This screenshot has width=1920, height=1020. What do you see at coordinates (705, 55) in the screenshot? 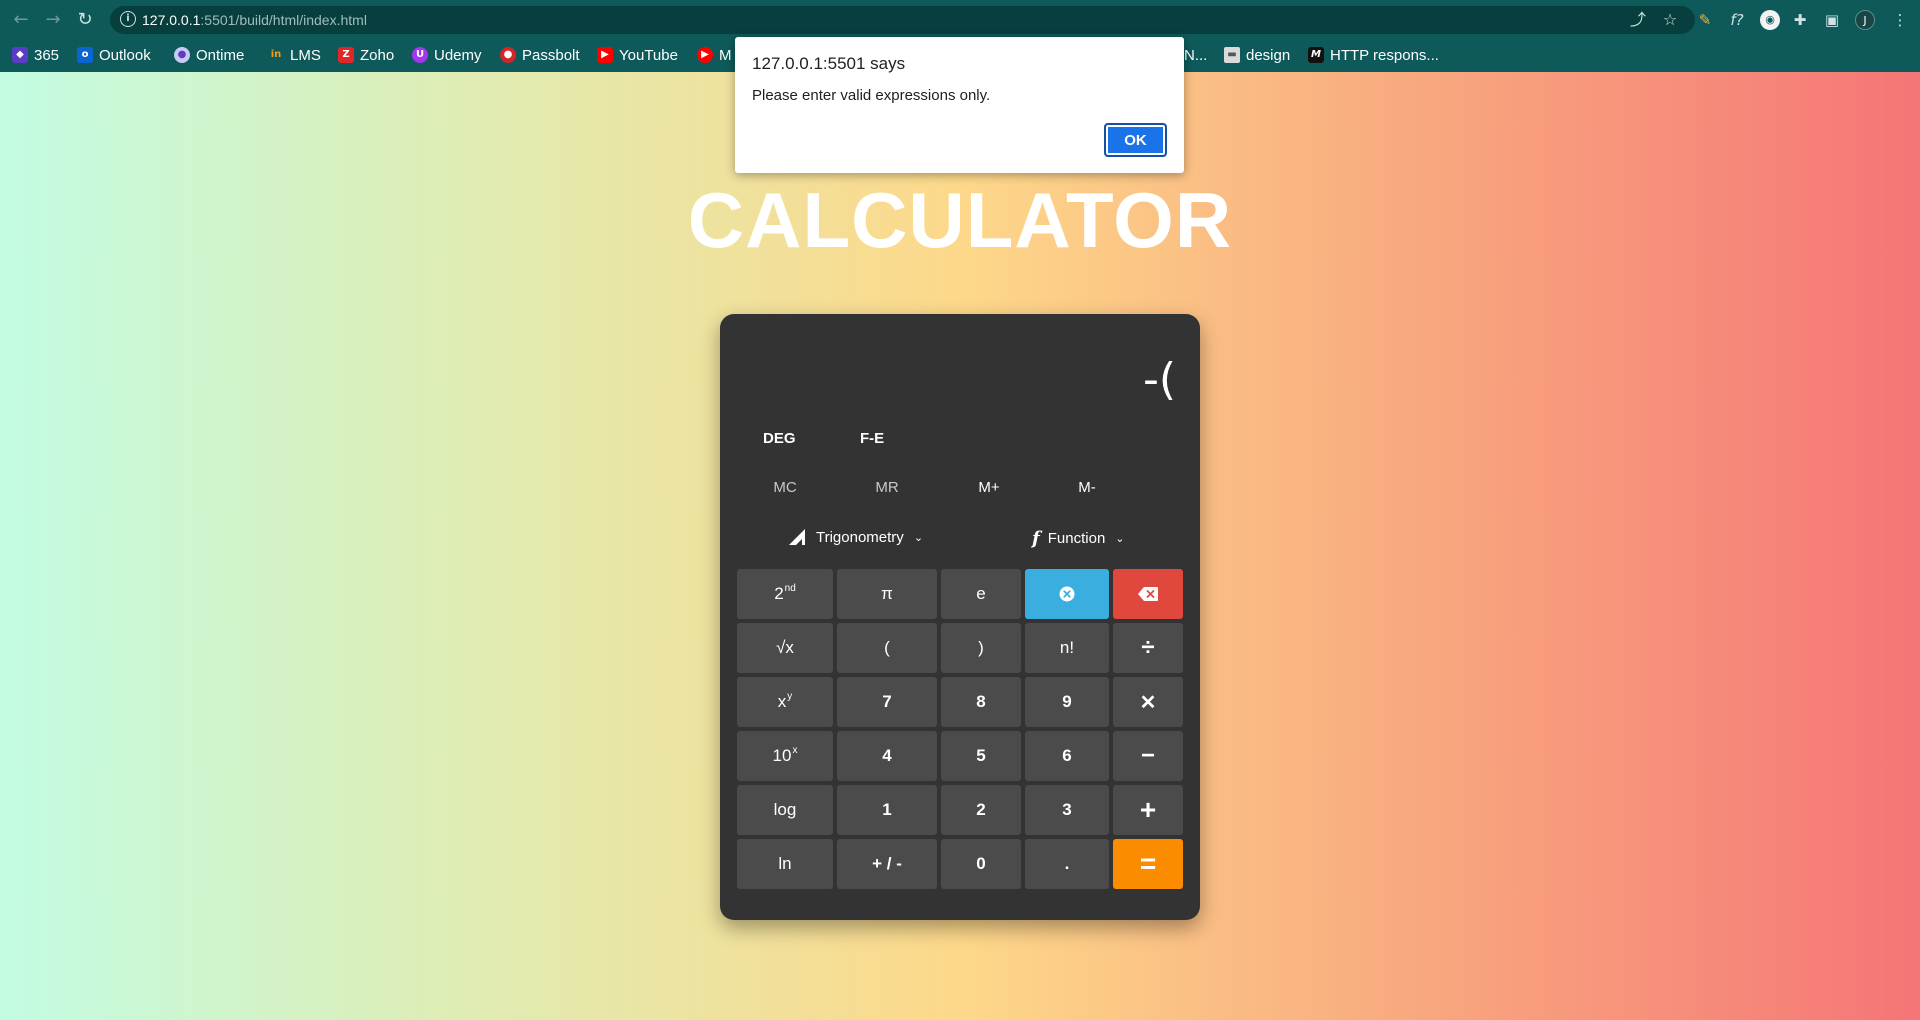
I see `youtube-music-icon: ▶` at bounding box center [705, 55].